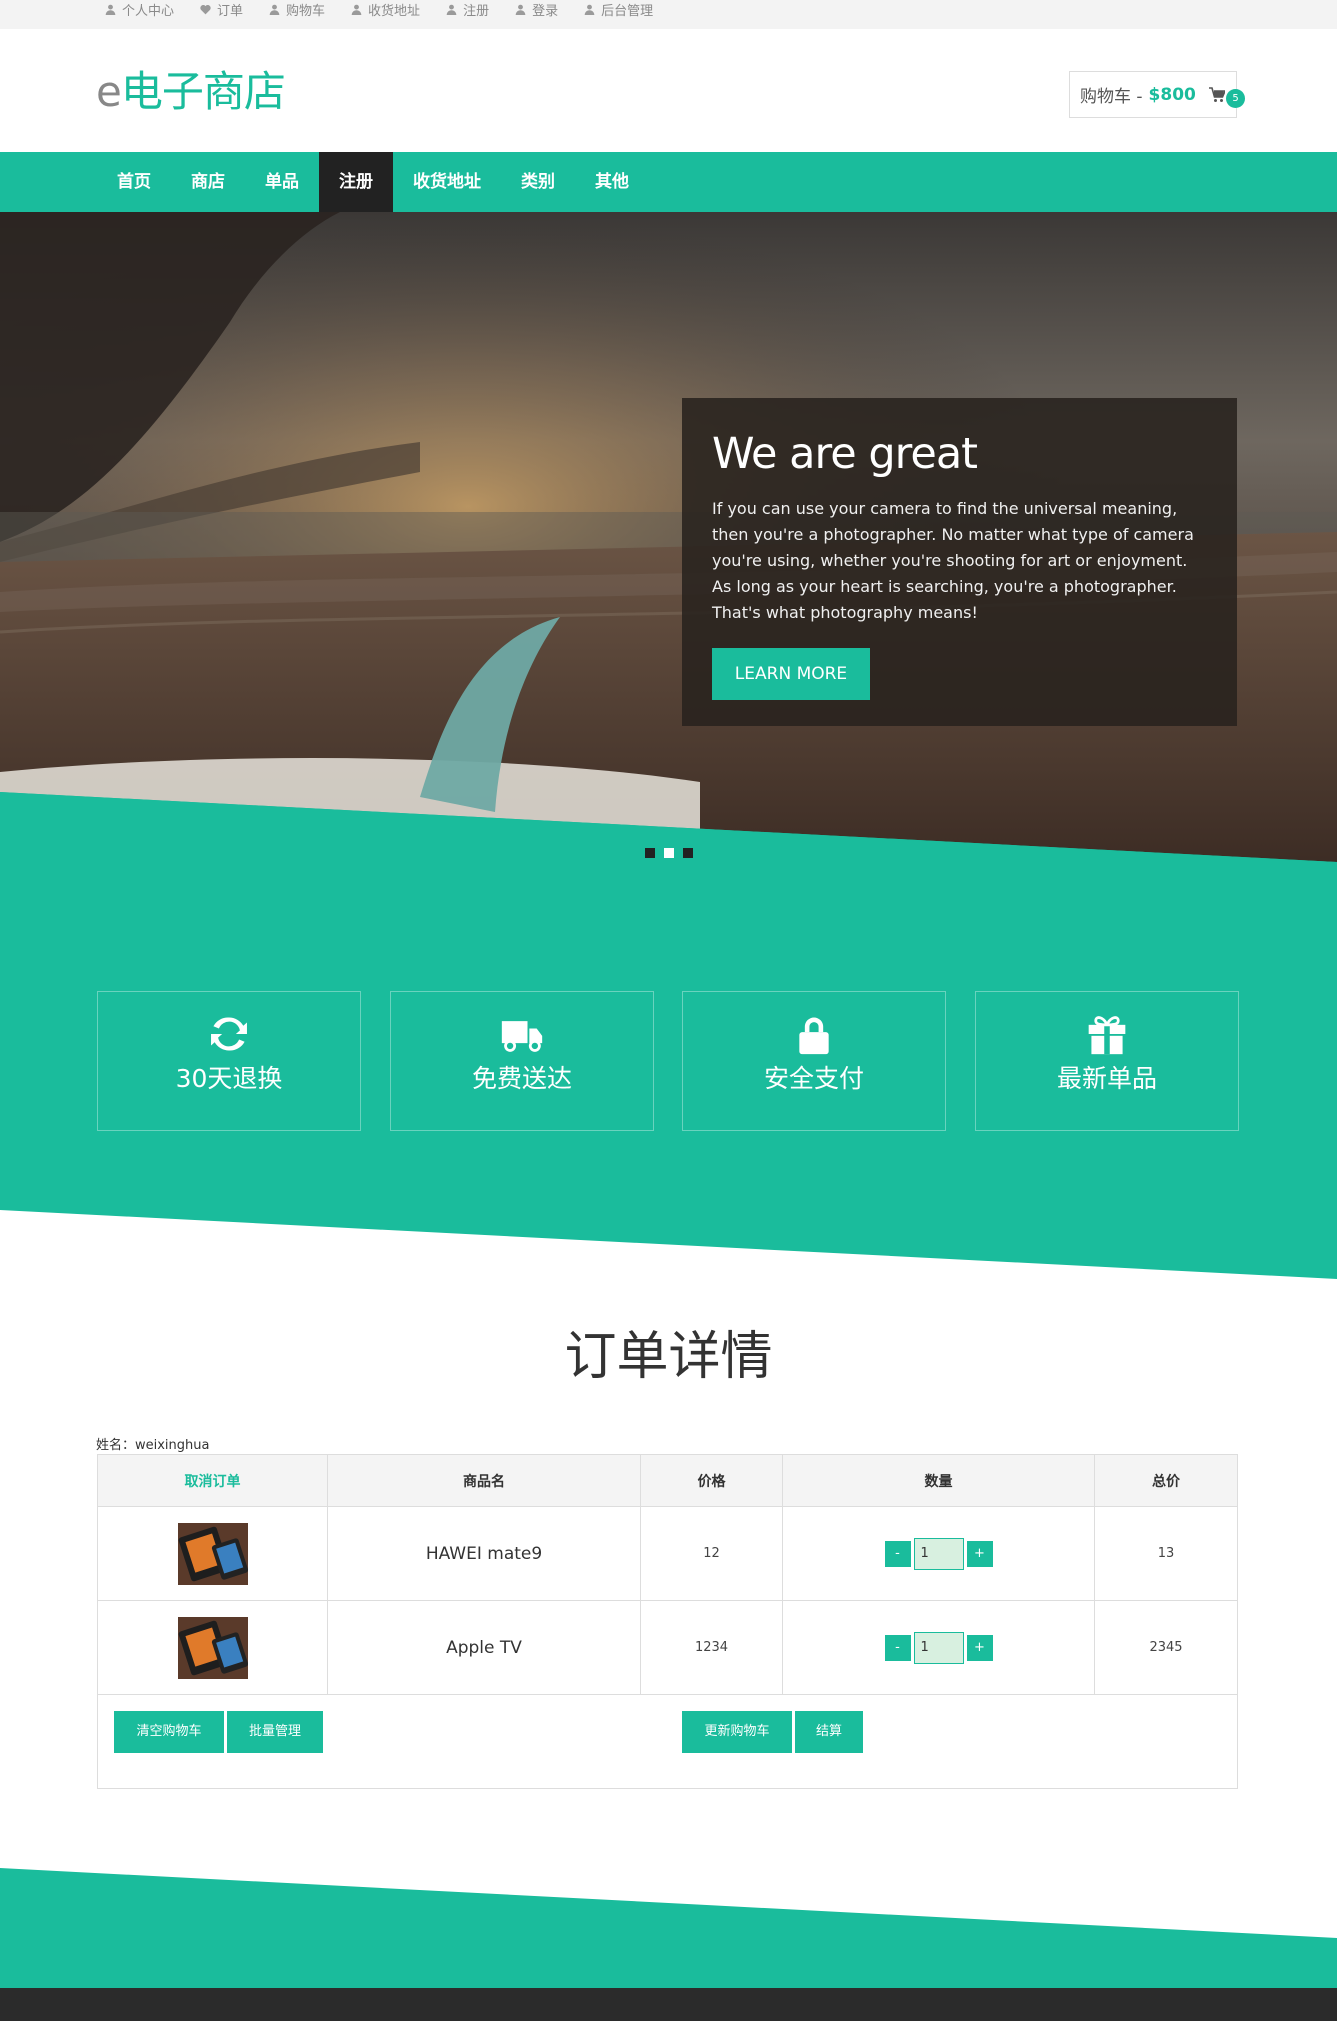 The image size is (1337, 2021). I want to click on top-link-label: 购物车, so click(306, 11).